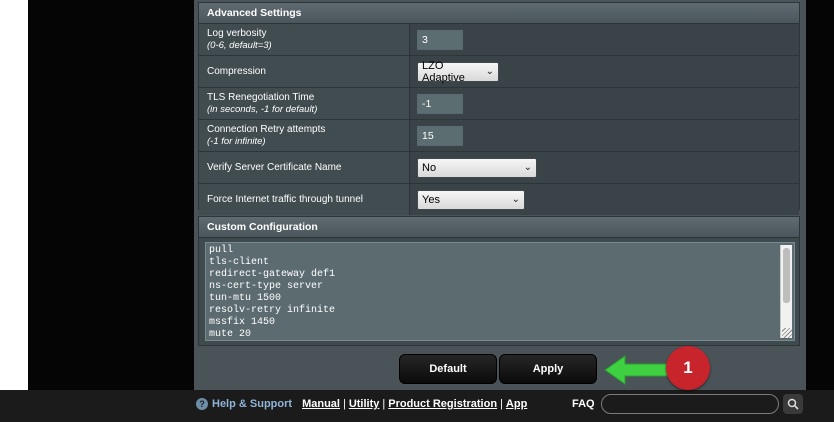 This screenshot has height=422, width=834. What do you see at coordinates (442, 404) in the screenshot?
I see `product-registration-link: Product Registration` at bounding box center [442, 404].